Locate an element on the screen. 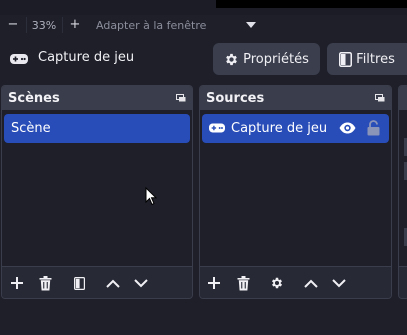 The image size is (407, 335). move-scene-up-button is located at coordinates (113, 283).